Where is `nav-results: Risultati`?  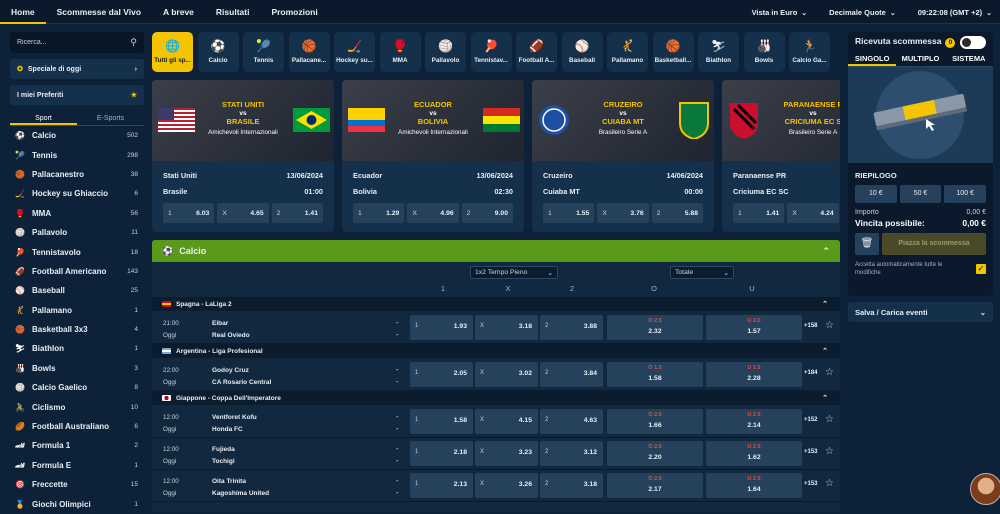 nav-results: Risultati is located at coordinates (233, 12).